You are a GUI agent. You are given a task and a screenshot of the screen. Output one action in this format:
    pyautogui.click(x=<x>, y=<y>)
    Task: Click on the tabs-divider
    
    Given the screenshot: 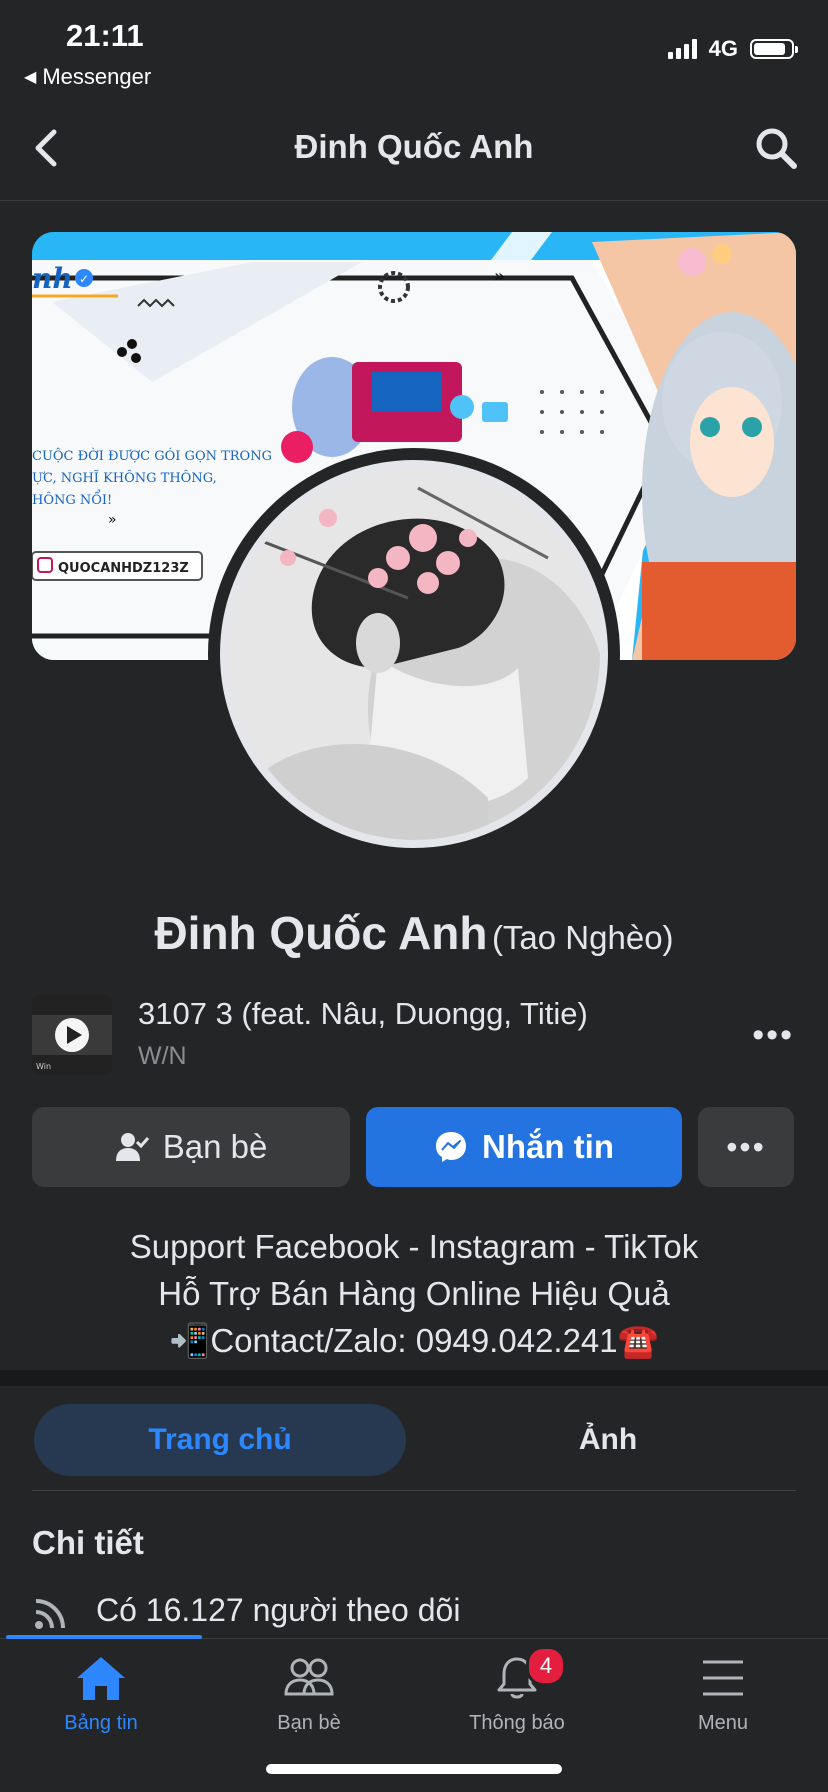 What is the action you would take?
    pyautogui.click(x=414, y=1490)
    